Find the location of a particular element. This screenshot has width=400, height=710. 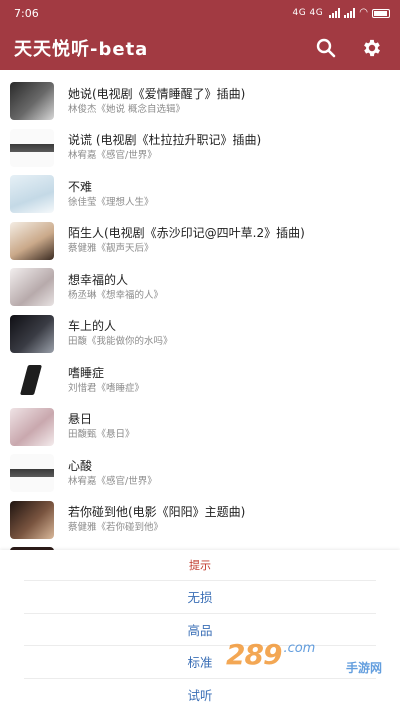

song-row: 陌生人(电视剧《赤沙印记@四叶草.2》插曲) 蔡健雅《靓声天后》 is located at coordinates (200, 241).